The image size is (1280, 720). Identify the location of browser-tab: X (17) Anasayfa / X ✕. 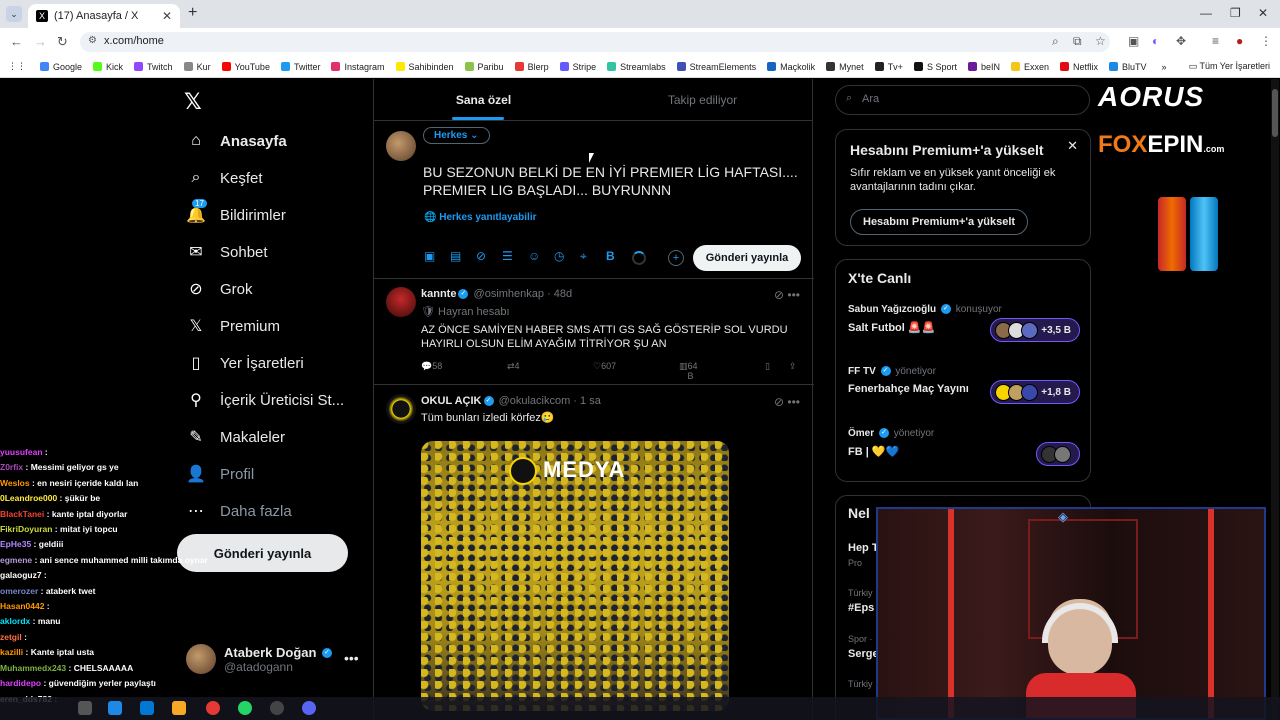
(104, 16).